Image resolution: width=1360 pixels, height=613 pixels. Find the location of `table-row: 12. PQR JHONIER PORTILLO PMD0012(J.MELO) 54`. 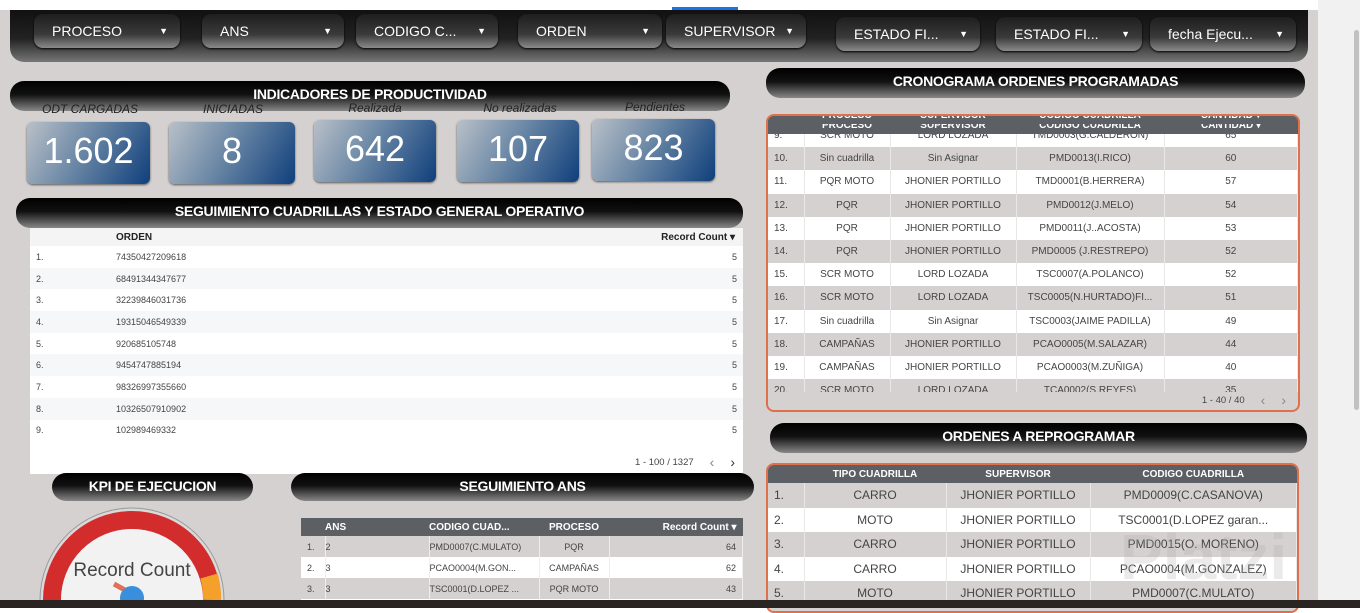

table-row: 12. PQR JHONIER PORTILLO PMD0012(J.MELO) 54 is located at coordinates (1033, 205).